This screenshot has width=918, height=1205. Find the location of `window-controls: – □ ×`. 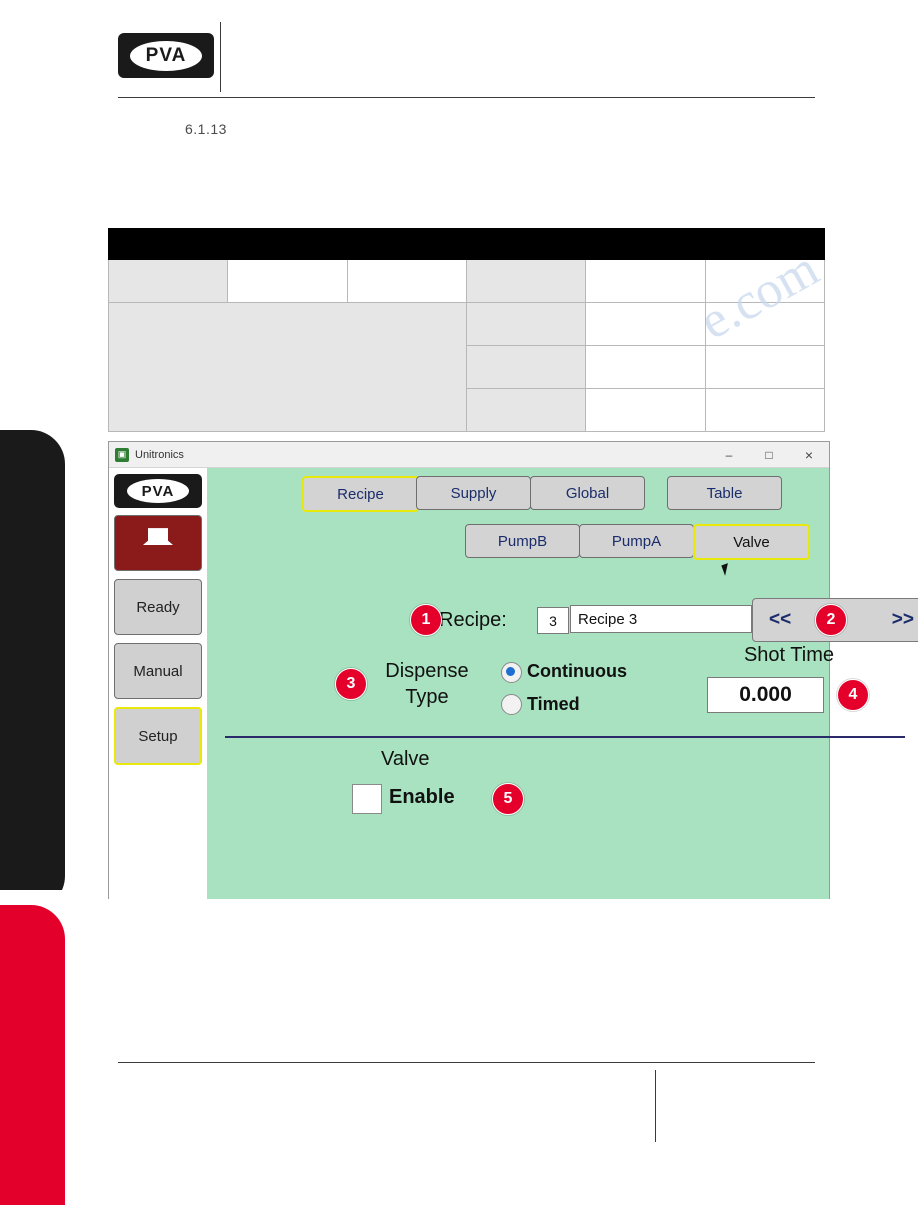

window-controls: – □ × is located at coordinates (769, 455).